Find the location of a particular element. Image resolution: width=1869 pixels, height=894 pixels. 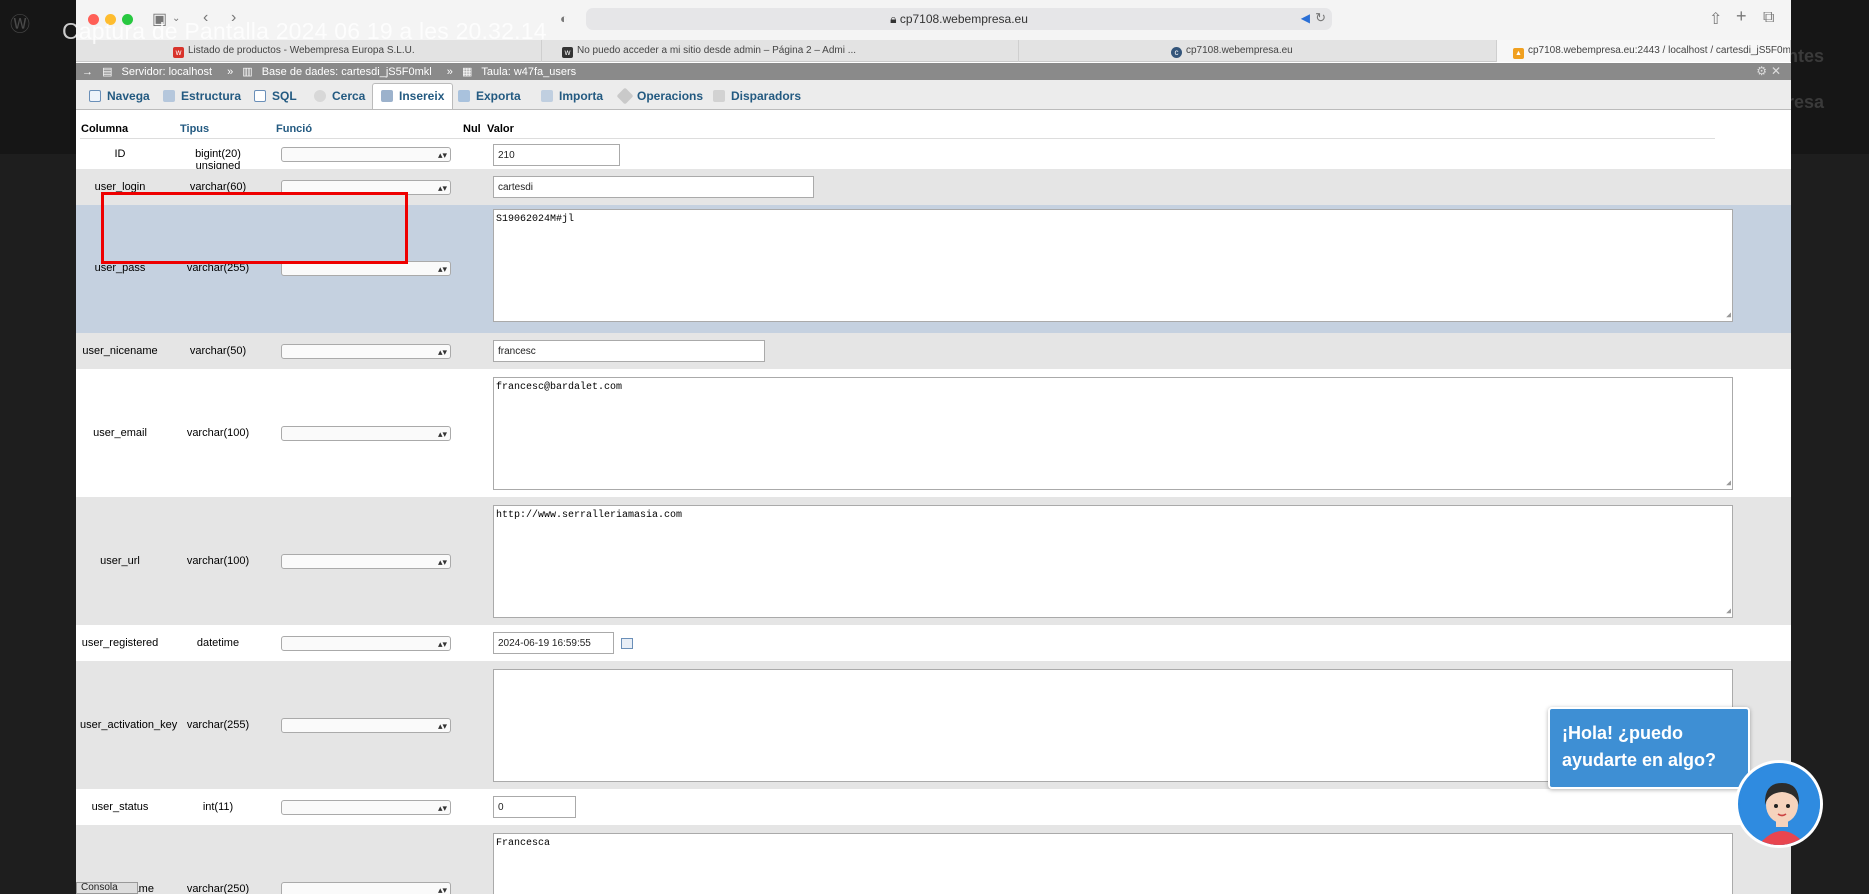

column-name: user_status is located at coordinates (120, 807).